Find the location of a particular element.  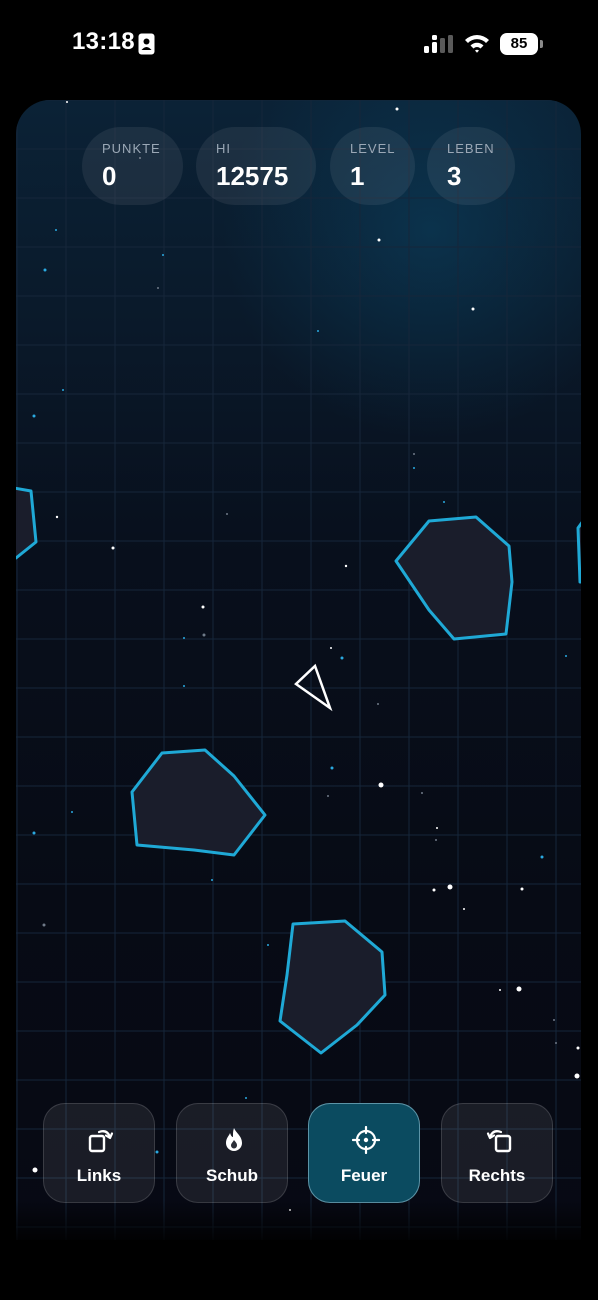

thrust-label: Schub is located at coordinates (232, 1175).